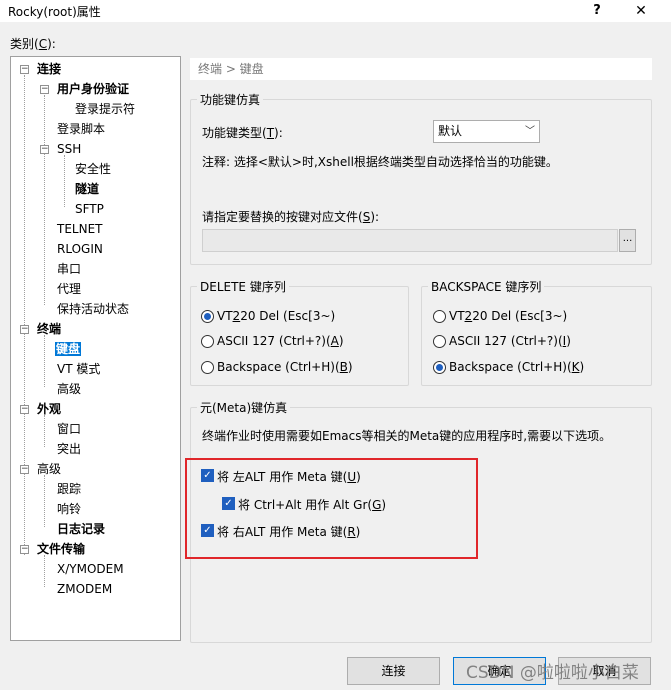  Describe the element at coordinates (291, 217) in the screenshot. I see `key-file-label: 请指定要替换的按键对应文件(S):` at that location.